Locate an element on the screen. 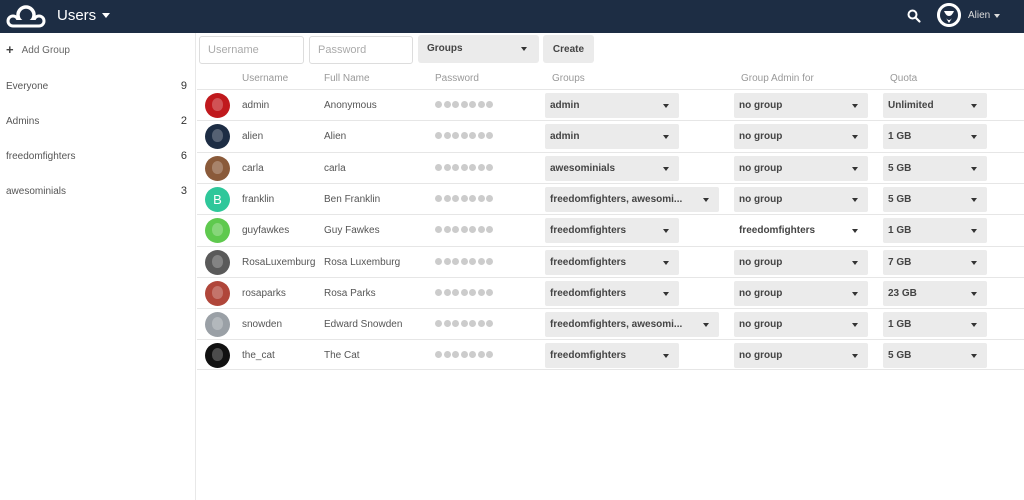 The height and width of the screenshot is (500, 1024). quota-select: 7 GB is located at coordinates (935, 262).